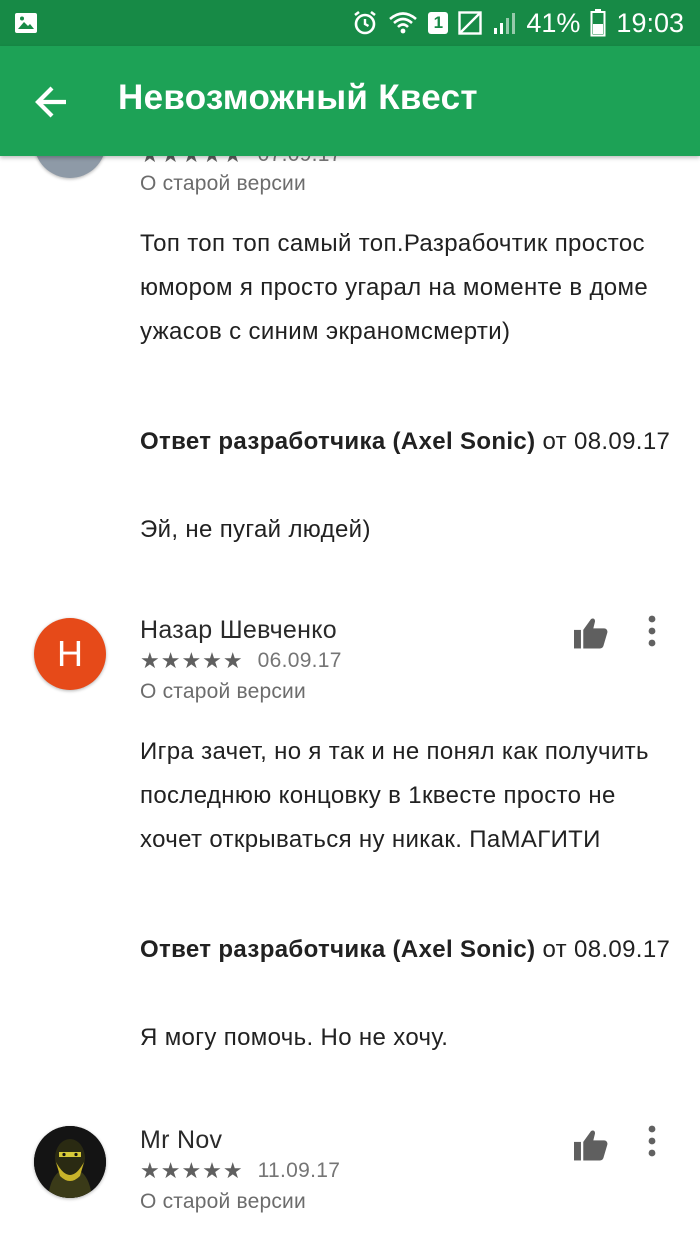  What do you see at coordinates (300, 161) in the screenshot?
I see `review-date: 07.09.17` at bounding box center [300, 161].